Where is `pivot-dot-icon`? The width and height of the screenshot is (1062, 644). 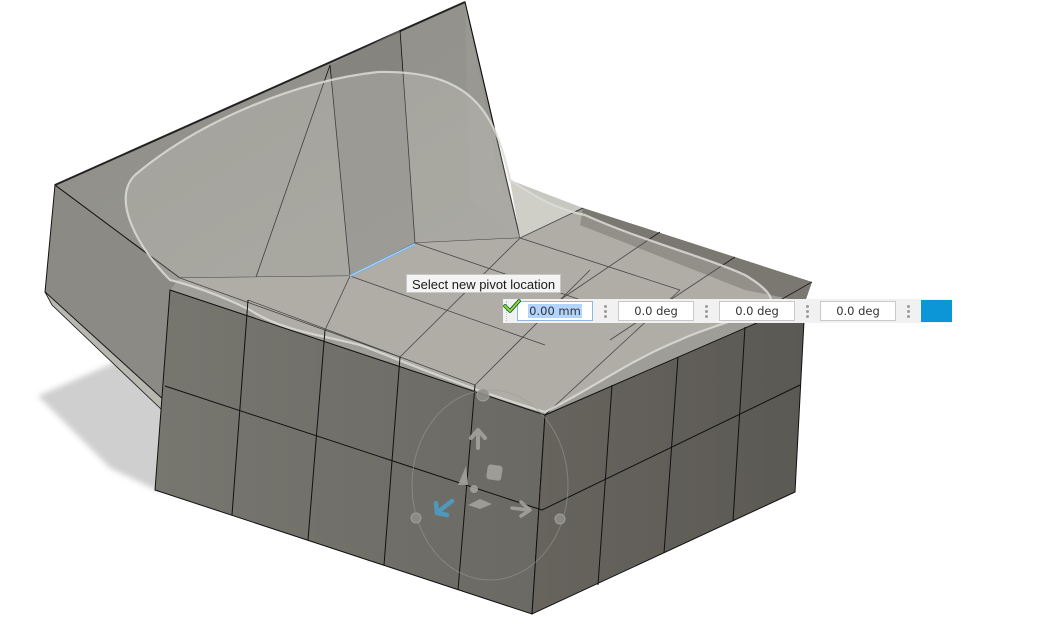 pivot-dot-icon is located at coordinates (474, 489).